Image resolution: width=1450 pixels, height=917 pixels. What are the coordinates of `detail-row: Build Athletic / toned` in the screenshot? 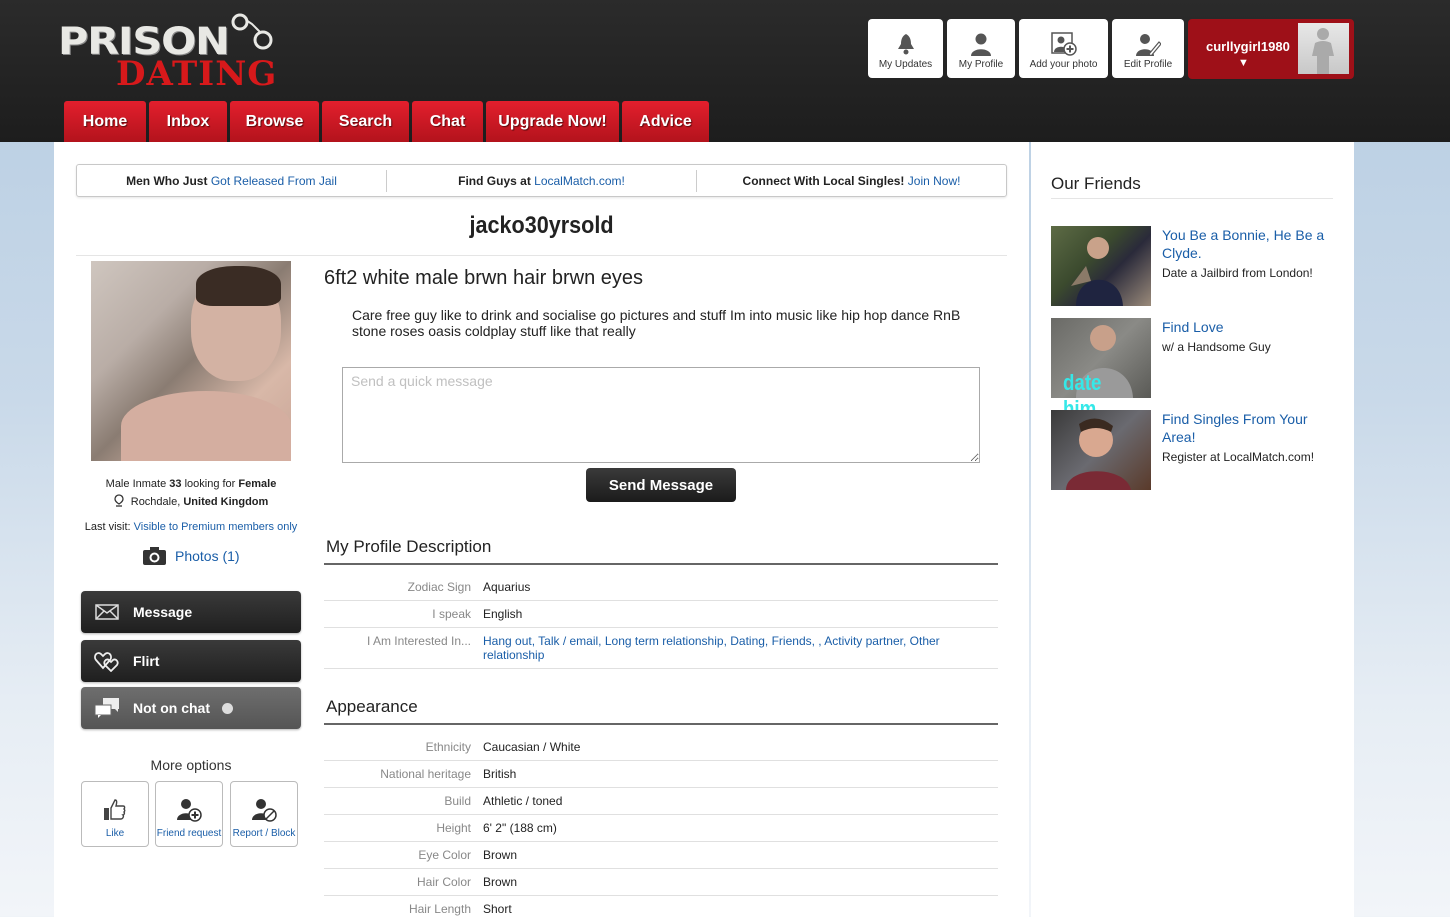 It's located at (661, 801).